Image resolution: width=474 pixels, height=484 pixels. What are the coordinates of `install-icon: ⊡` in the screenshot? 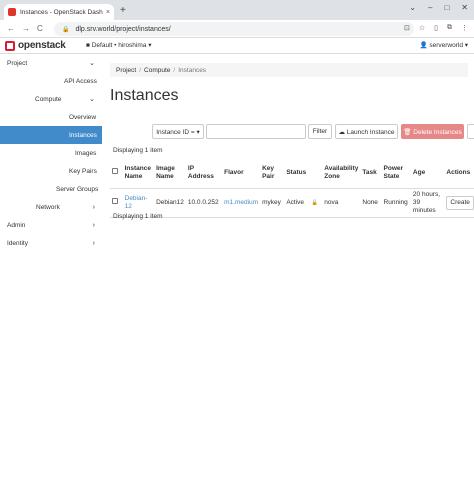 It's located at (407, 28).